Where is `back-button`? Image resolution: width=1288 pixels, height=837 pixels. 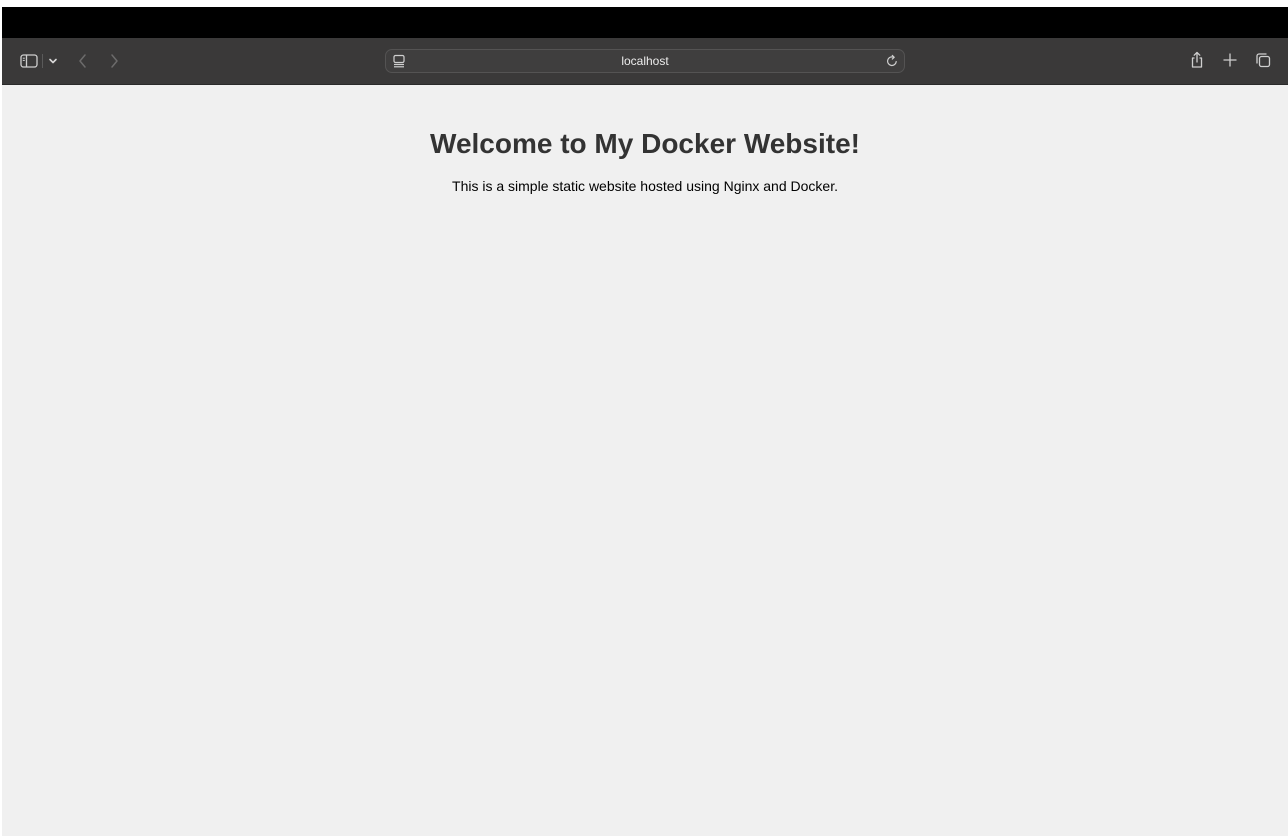
back-button is located at coordinates (83, 61).